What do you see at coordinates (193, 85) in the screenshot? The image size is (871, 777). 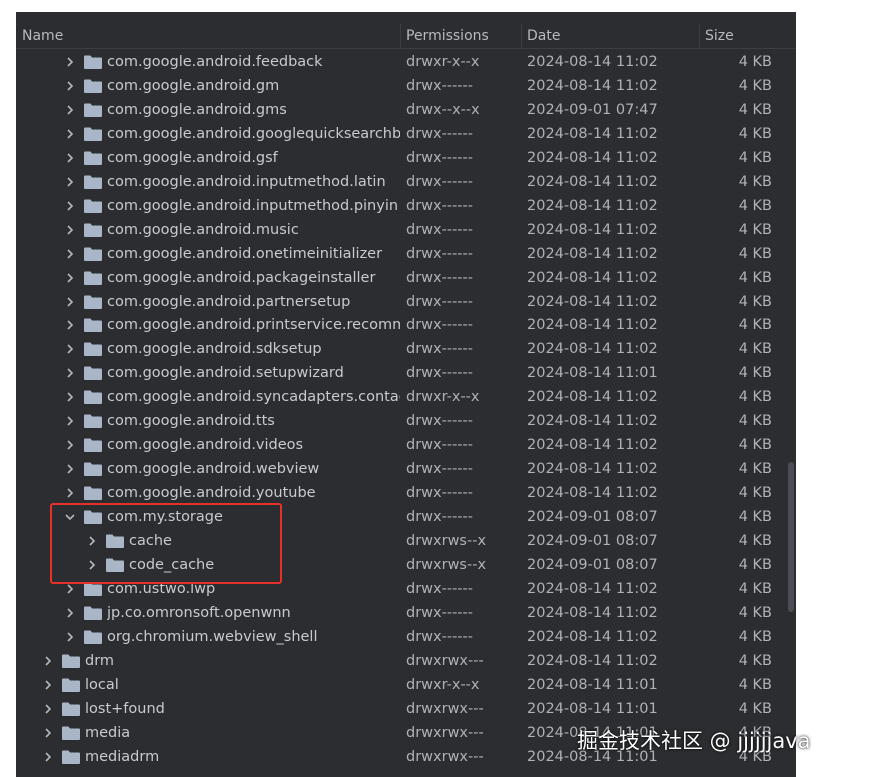 I see `file-name: com.google.android.gm` at bounding box center [193, 85].